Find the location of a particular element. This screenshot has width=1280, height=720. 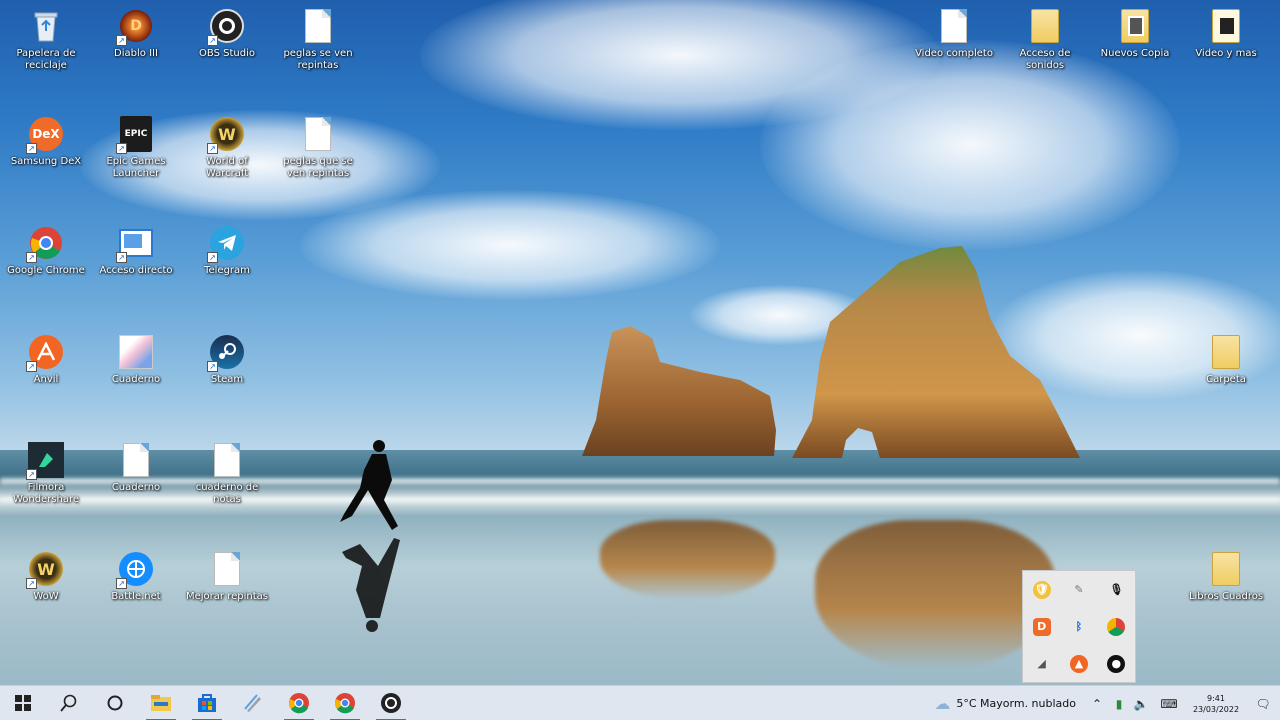

clock-time: 9:41 is located at coordinates (1216, 698).